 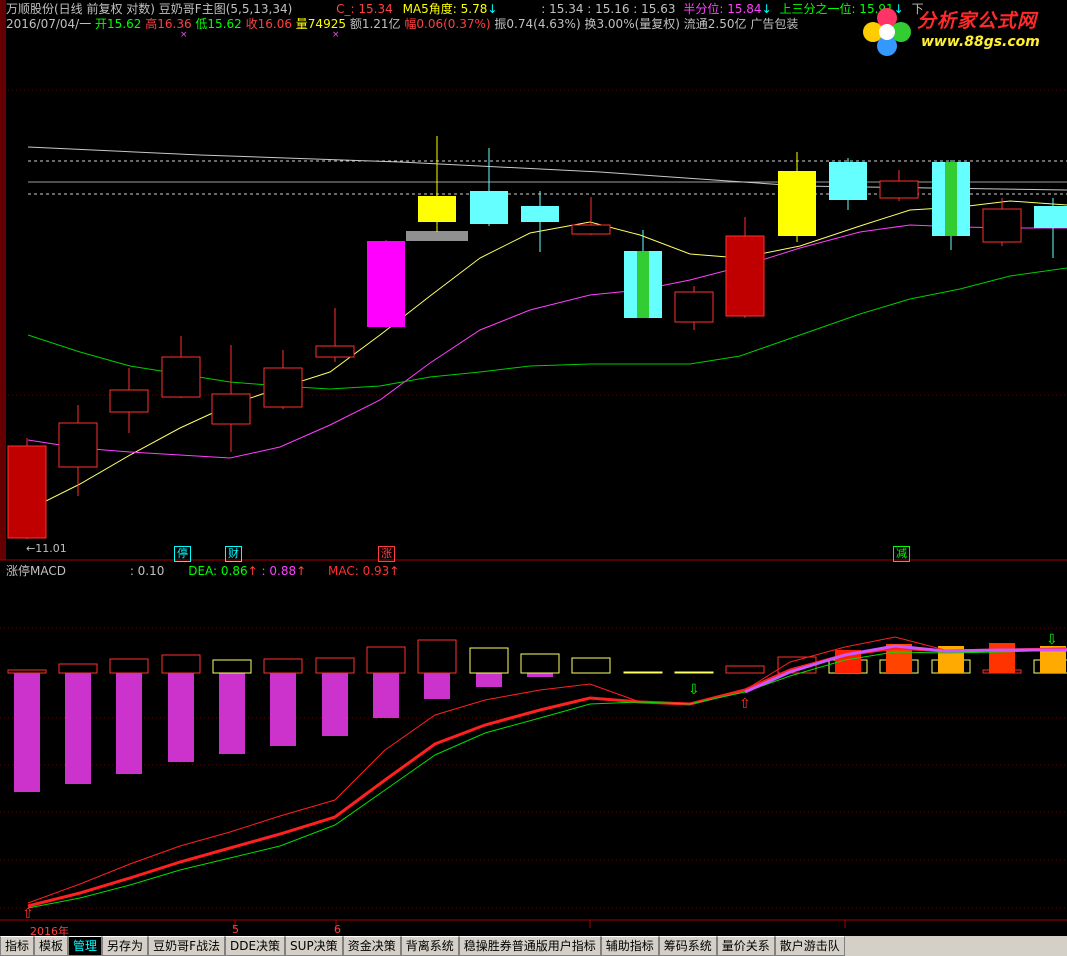 I want to click on tab-6: SUP决策, so click(x=314, y=946).